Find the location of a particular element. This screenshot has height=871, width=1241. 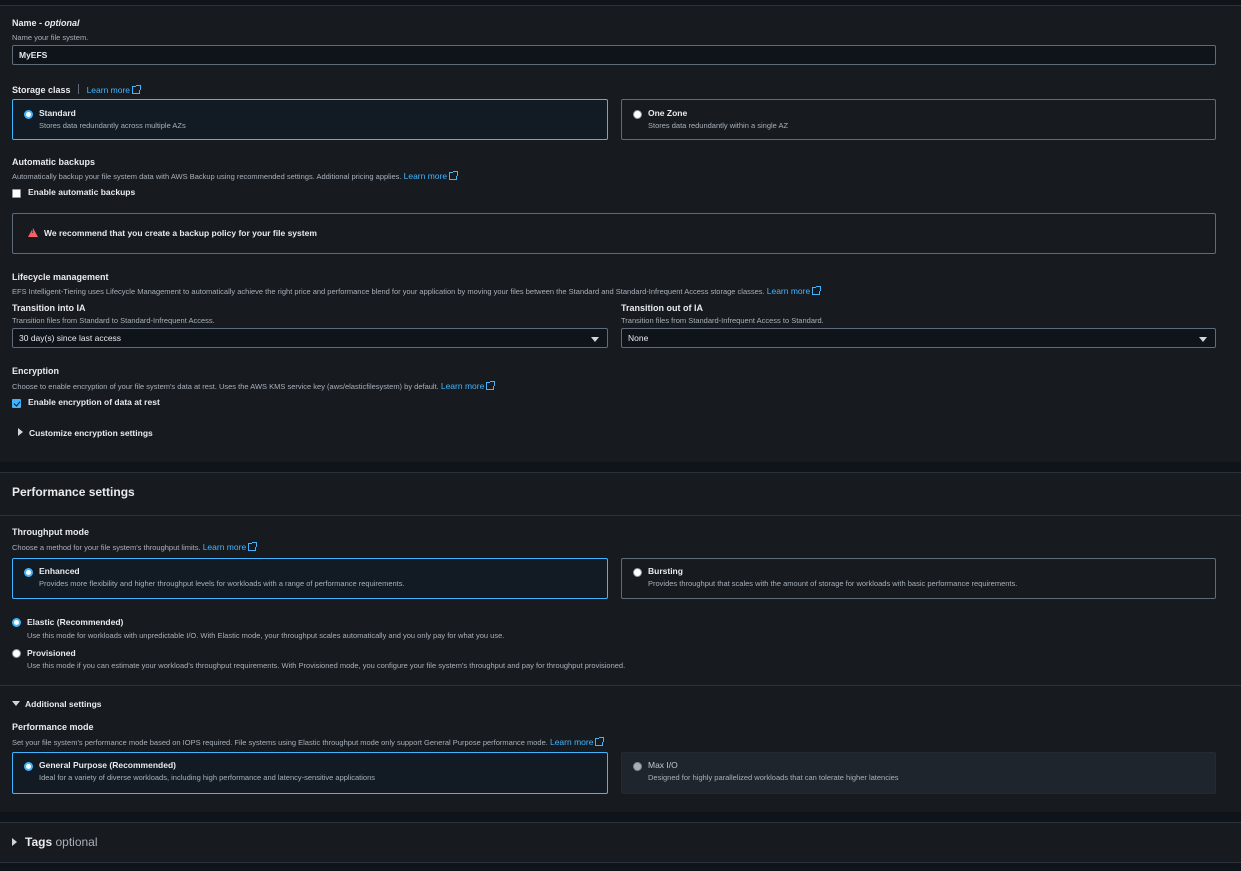

performance-mode-learn-more-link: Learn more is located at coordinates (577, 742).